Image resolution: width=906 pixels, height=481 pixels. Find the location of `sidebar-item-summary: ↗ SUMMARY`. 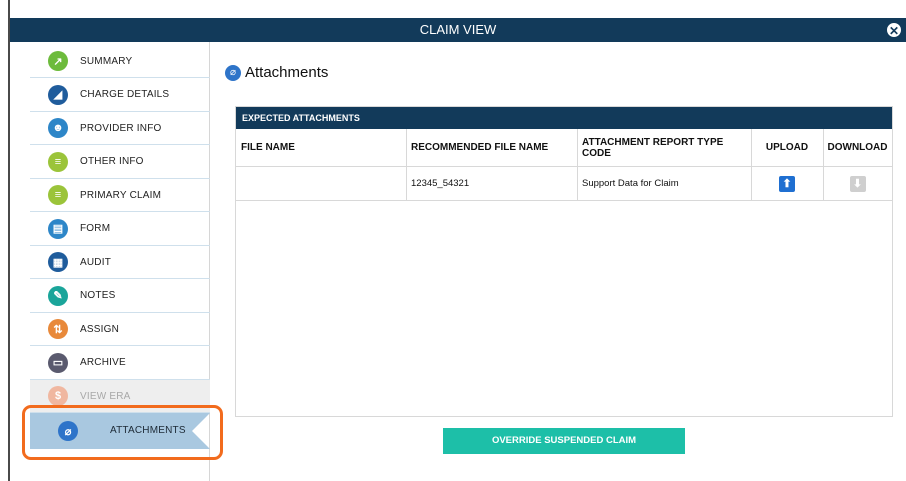

sidebar-item-summary: ↗ SUMMARY is located at coordinates (120, 61).